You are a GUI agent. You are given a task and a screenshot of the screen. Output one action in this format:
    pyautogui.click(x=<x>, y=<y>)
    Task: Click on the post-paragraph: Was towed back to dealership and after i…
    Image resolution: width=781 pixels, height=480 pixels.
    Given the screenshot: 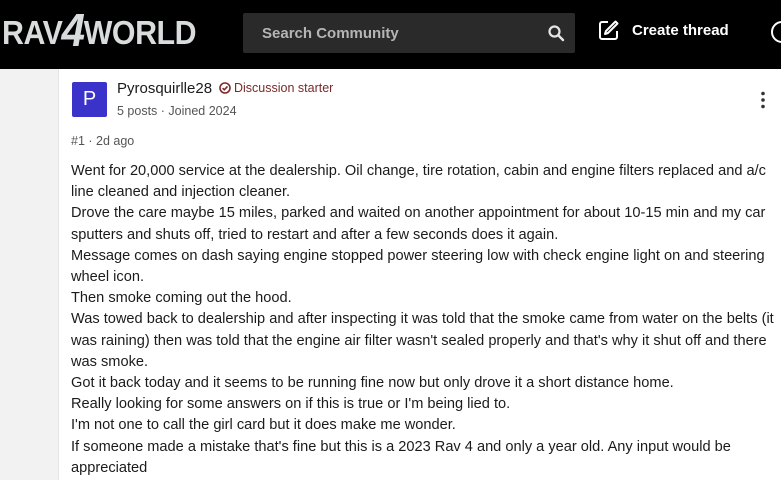 What is the action you would take?
    pyautogui.click(x=422, y=340)
    